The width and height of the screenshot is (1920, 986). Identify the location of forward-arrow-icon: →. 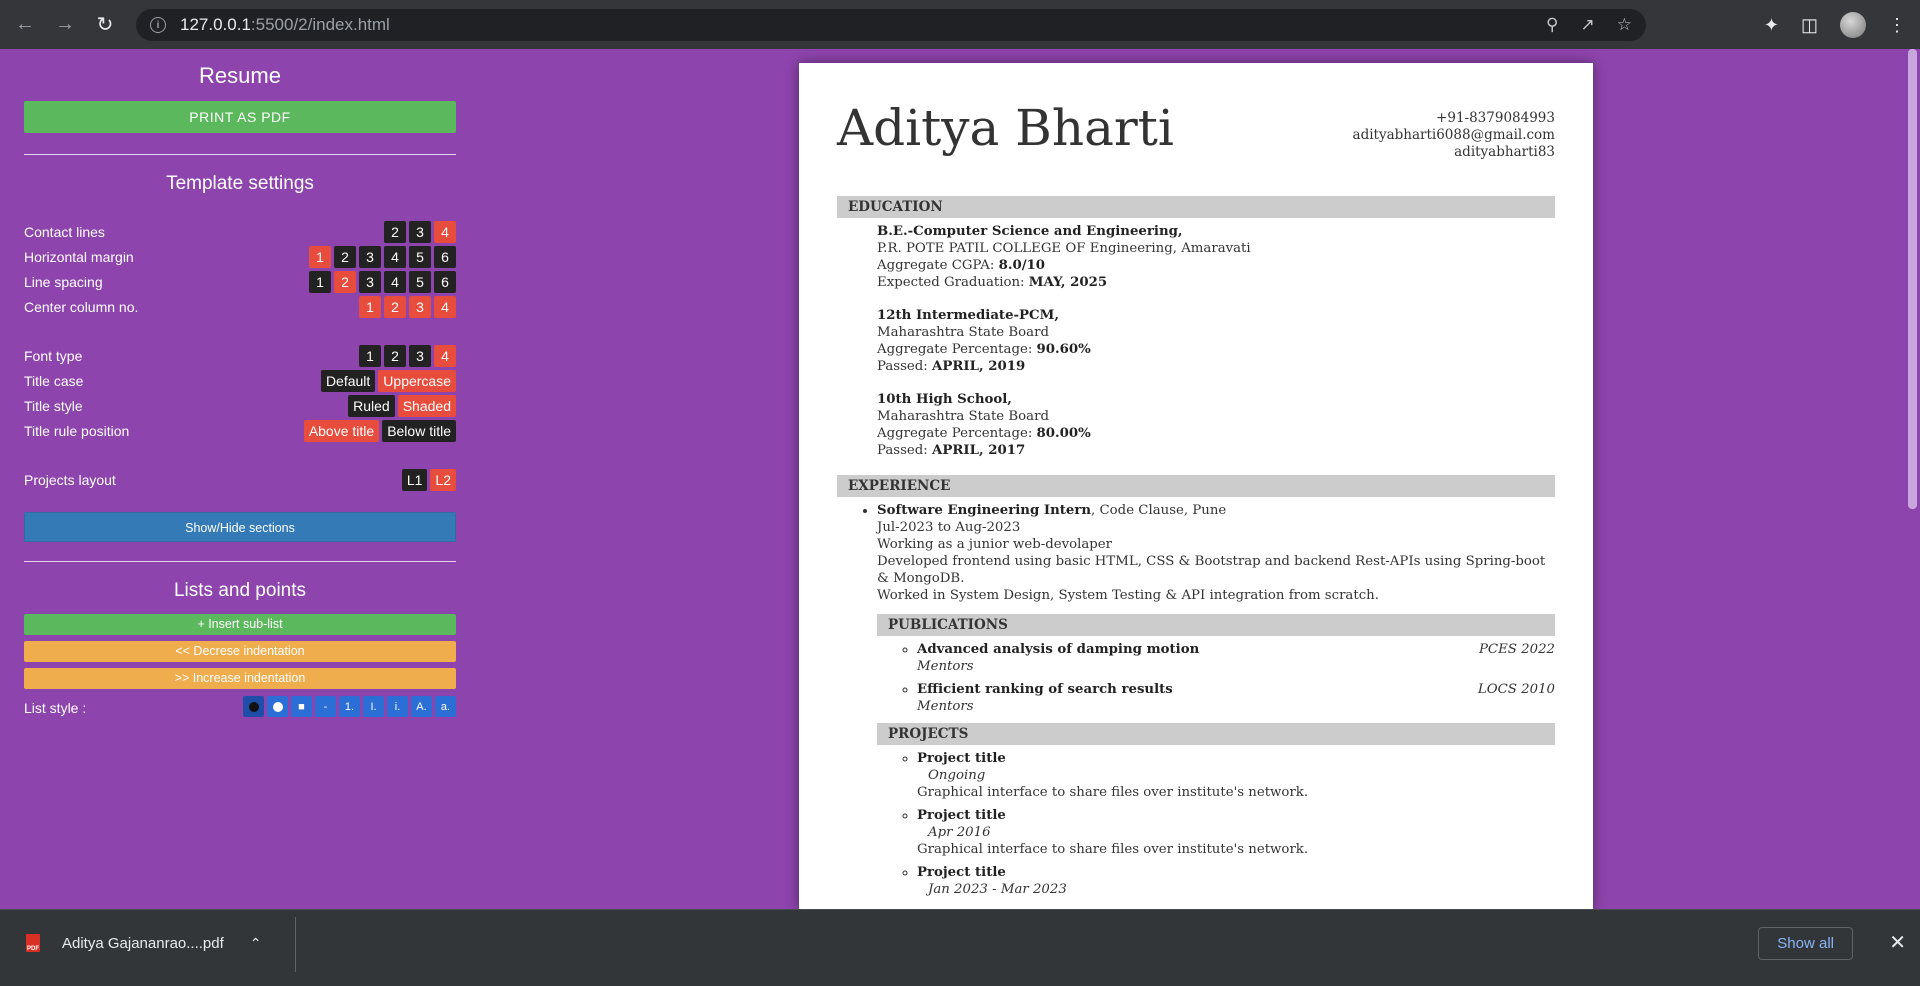
(65, 25).